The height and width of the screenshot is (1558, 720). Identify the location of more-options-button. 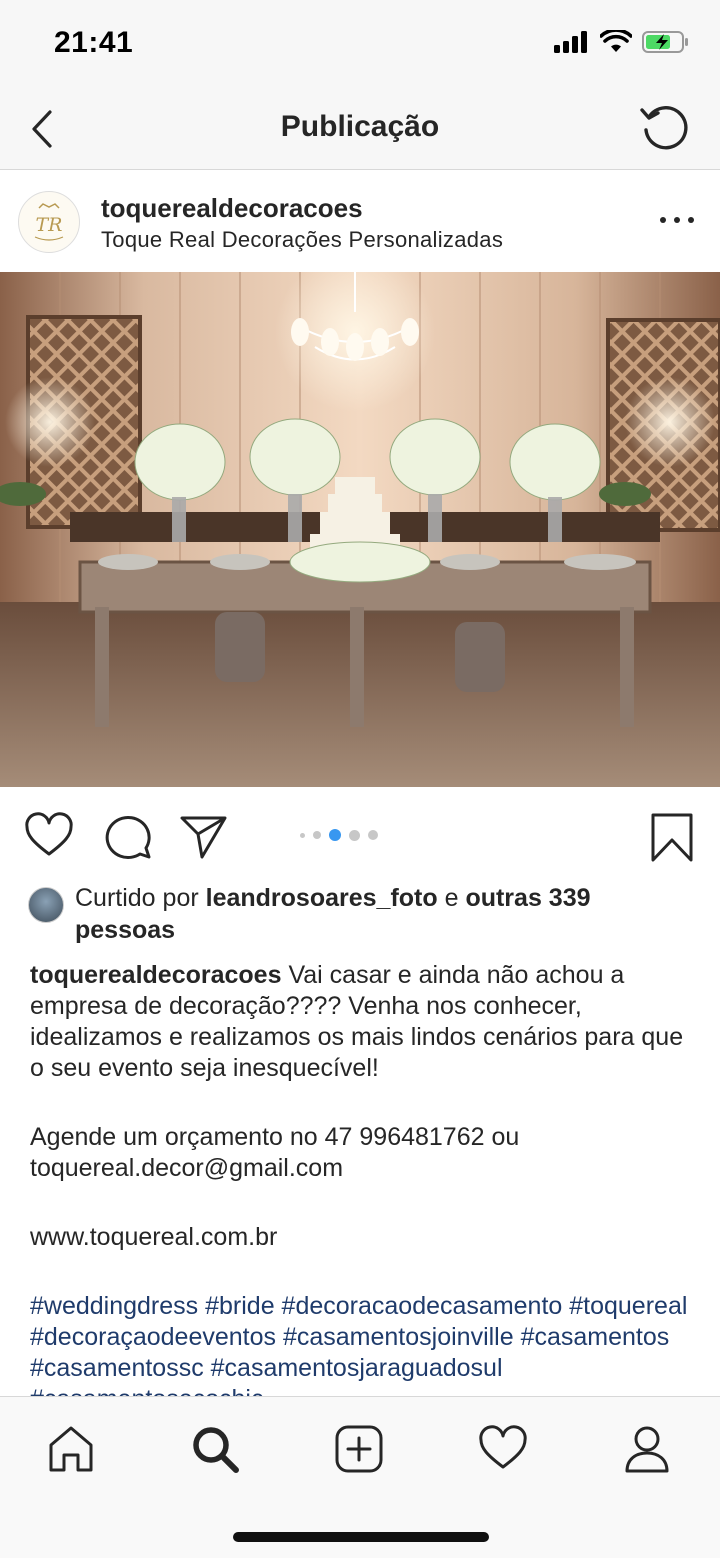
(677, 220).